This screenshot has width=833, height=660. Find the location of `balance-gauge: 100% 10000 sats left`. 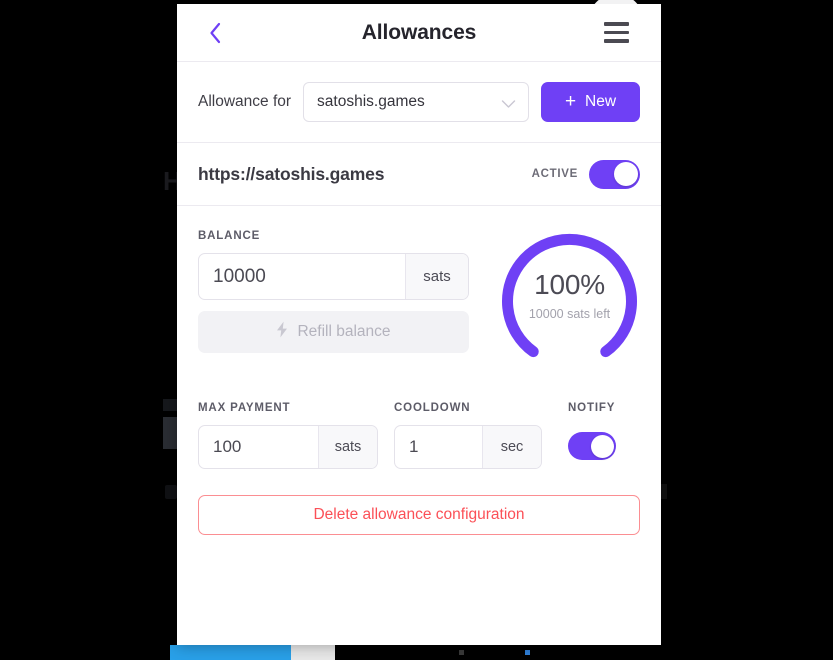

balance-gauge: 100% 10000 sats left is located at coordinates (566, 295).